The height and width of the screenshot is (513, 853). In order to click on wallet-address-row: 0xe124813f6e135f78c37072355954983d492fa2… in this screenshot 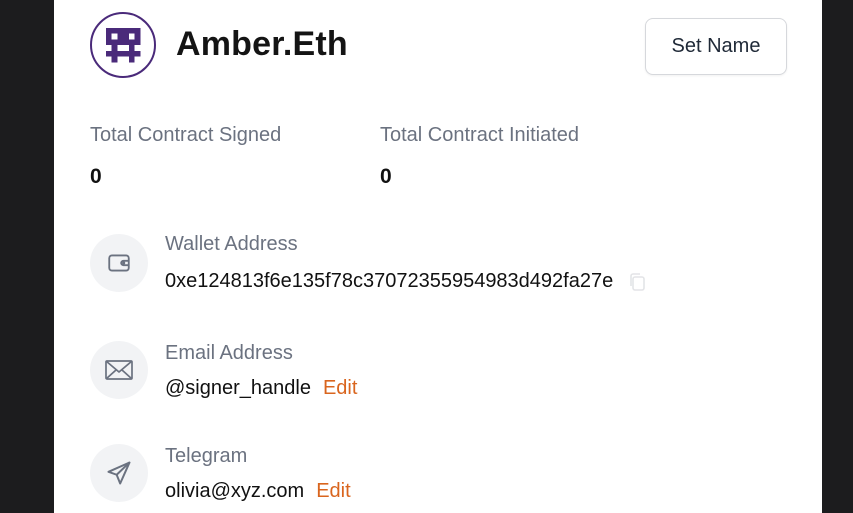, I will do `click(406, 281)`.